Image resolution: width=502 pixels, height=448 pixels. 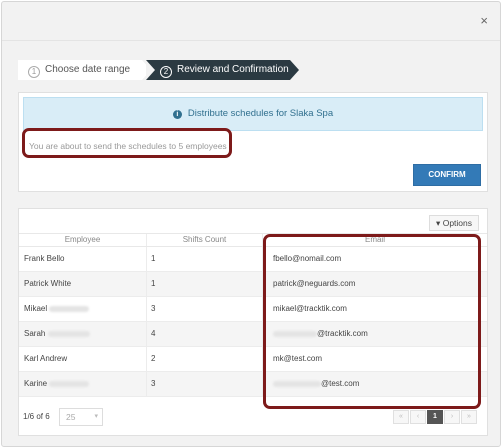 I want to click on table-row: Mikael 3 mikael@tracktik.com, so click(x=253, y=309).